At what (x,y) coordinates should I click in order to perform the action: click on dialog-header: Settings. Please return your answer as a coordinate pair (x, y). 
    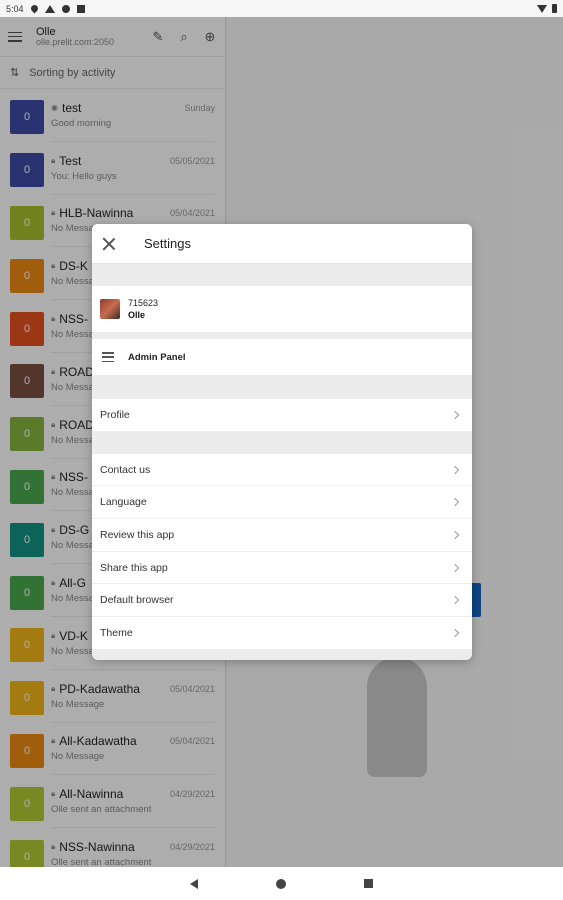
    Looking at the image, I should click on (282, 244).